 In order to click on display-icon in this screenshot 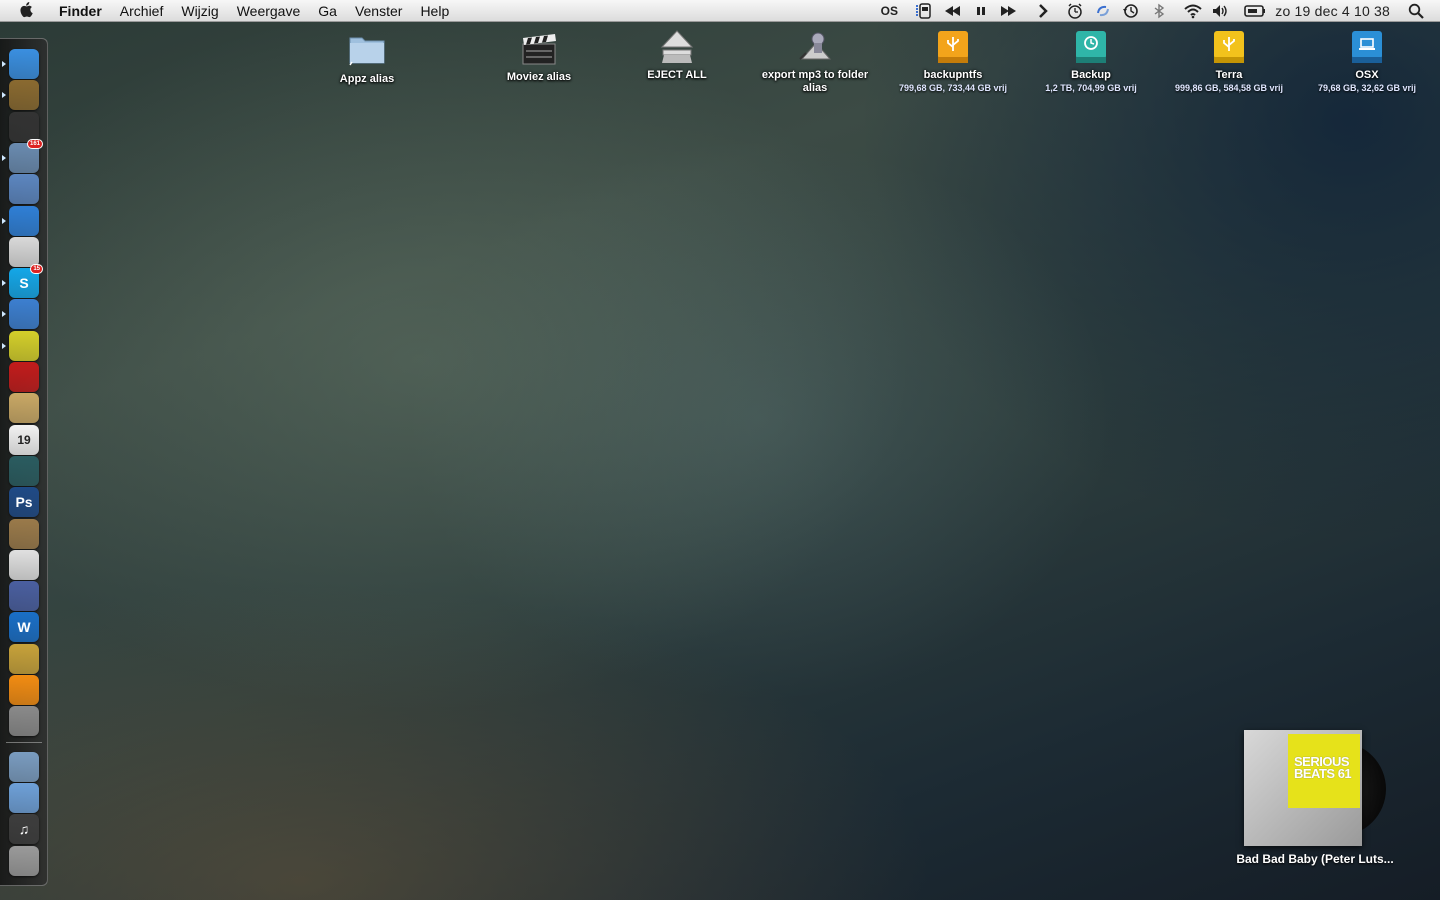, I will do `click(1255, 11)`.